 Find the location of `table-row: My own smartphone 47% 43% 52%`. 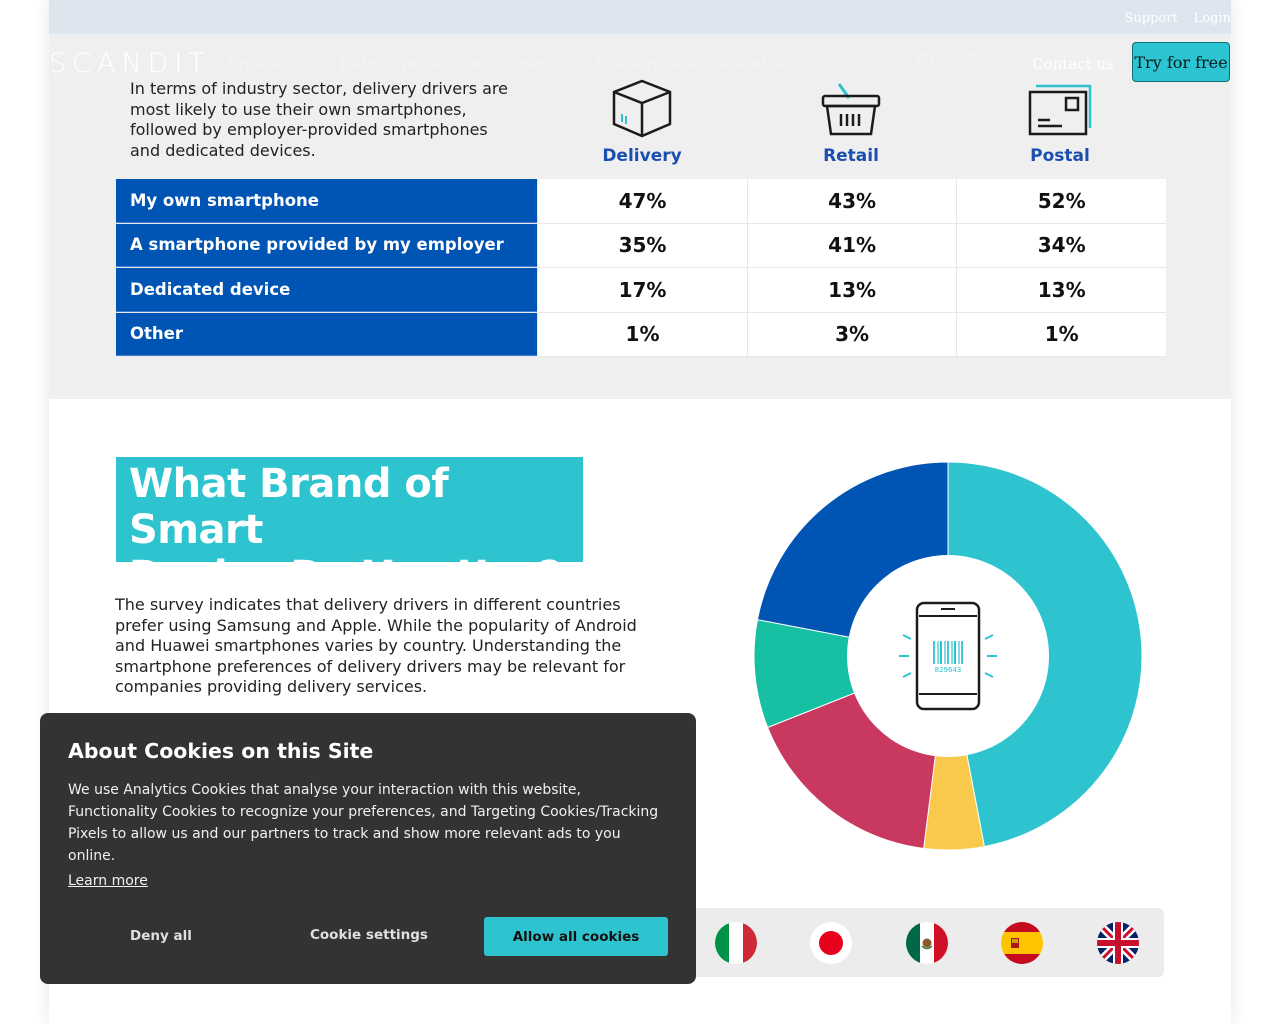

table-row: My own smartphone 47% 43% 52% is located at coordinates (641, 201).